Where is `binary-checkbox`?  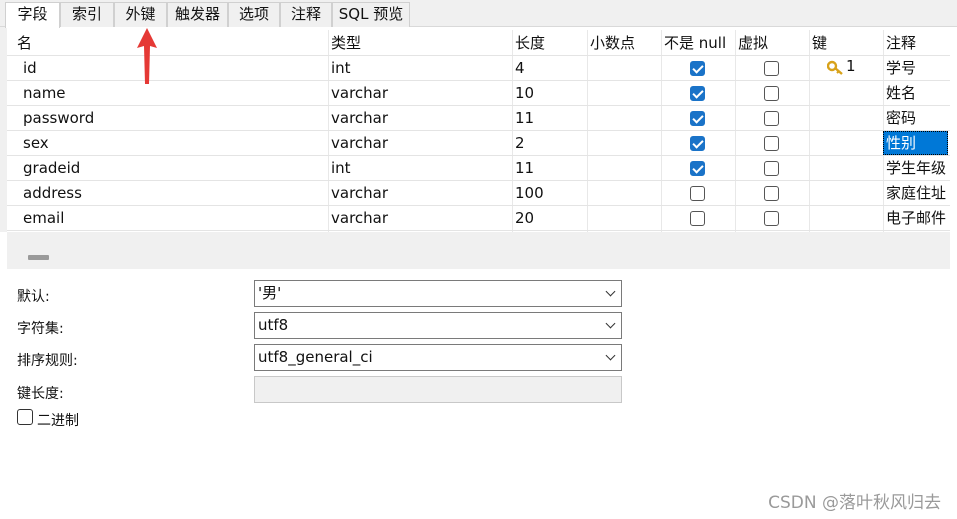
binary-checkbox is located at coordinates (25, 417).